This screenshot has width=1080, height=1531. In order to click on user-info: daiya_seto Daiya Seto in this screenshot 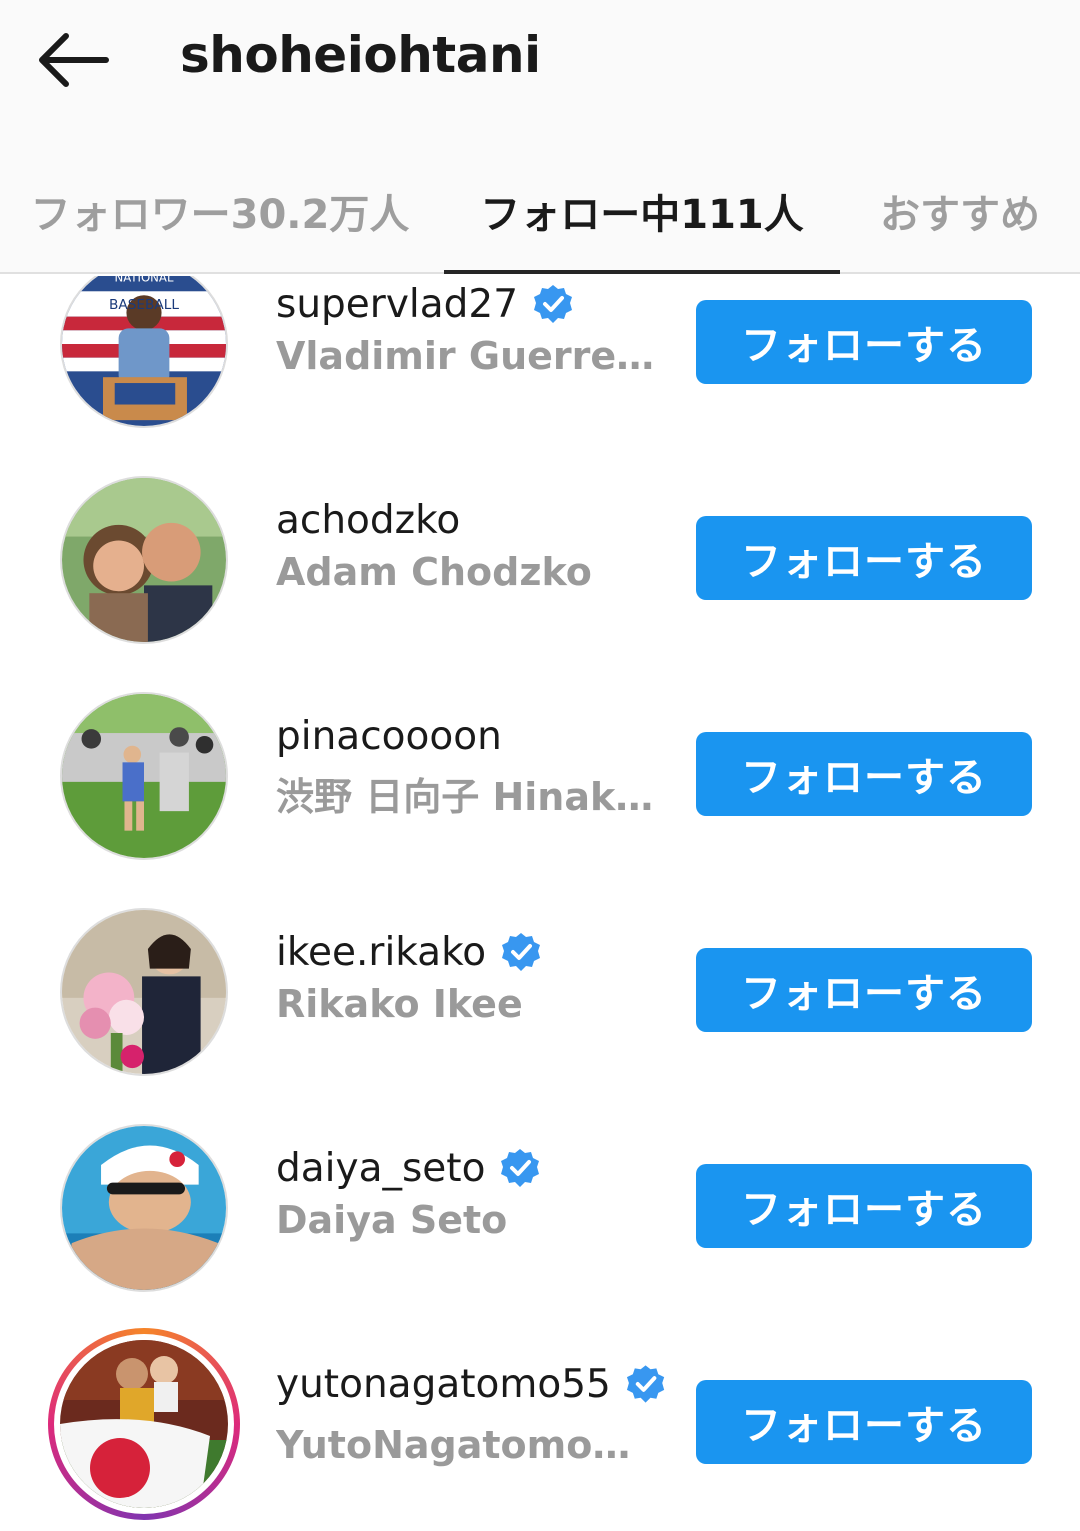, I will do `click(471, 1191)`.